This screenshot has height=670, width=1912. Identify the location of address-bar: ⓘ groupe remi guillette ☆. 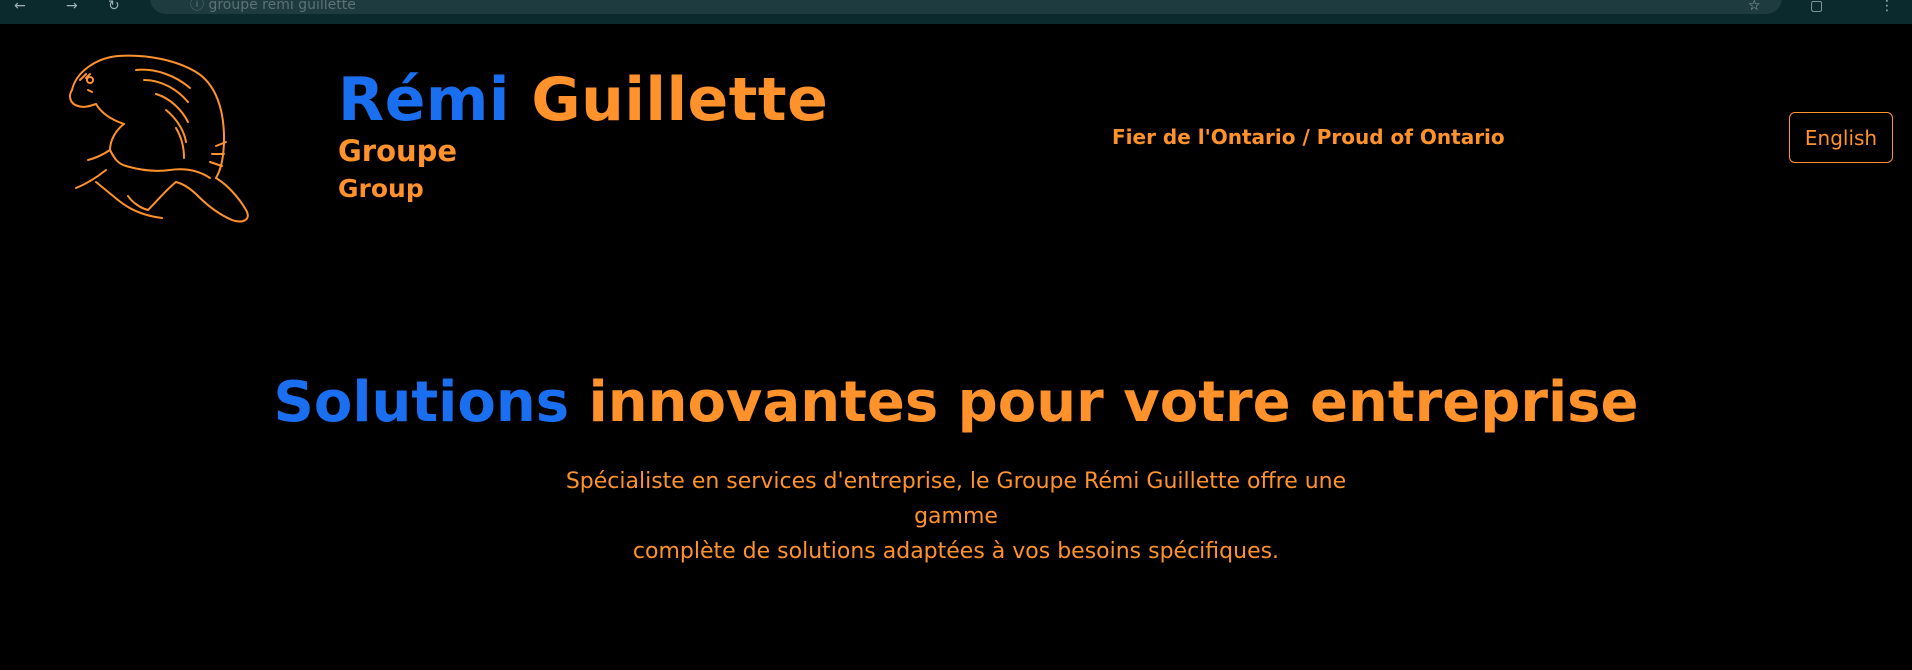
(966, 7).